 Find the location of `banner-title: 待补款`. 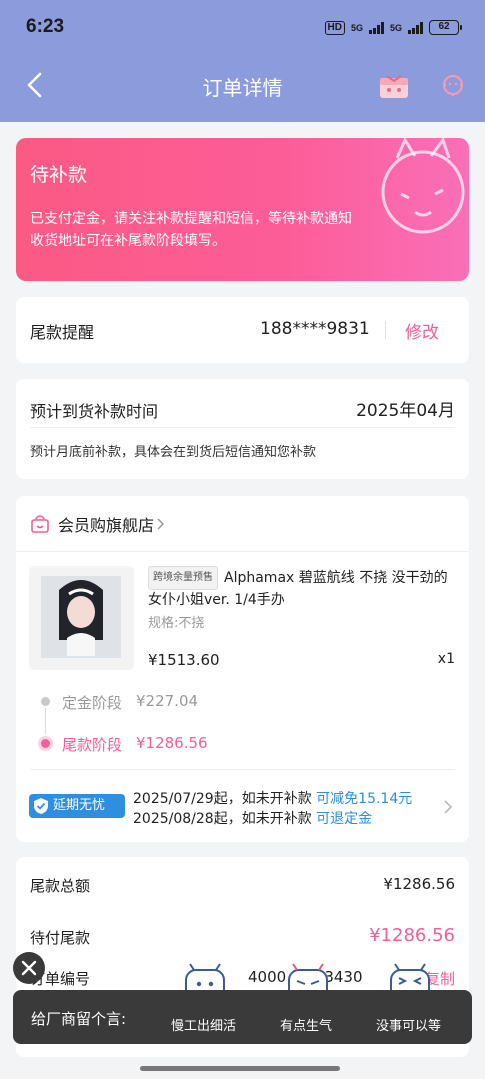

banner-title: 待补款 is located at coordinates (59, 175).